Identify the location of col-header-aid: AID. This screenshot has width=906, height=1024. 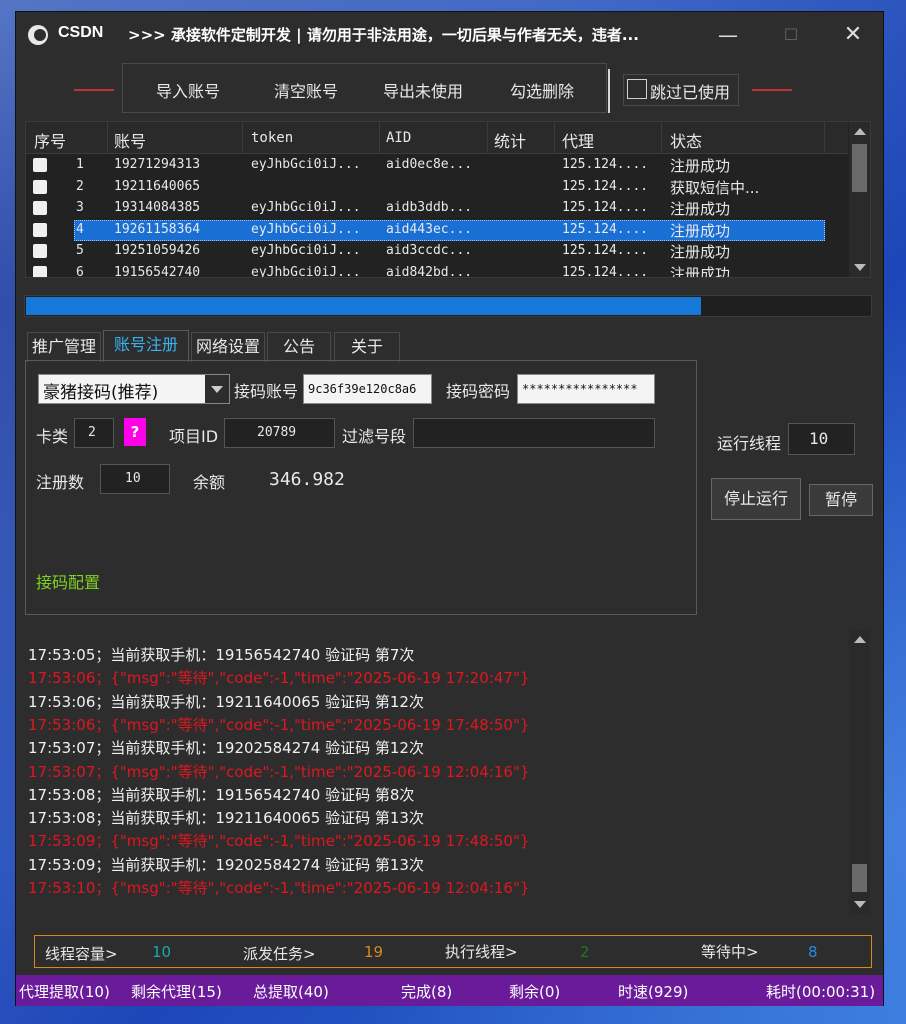
(398, 138).